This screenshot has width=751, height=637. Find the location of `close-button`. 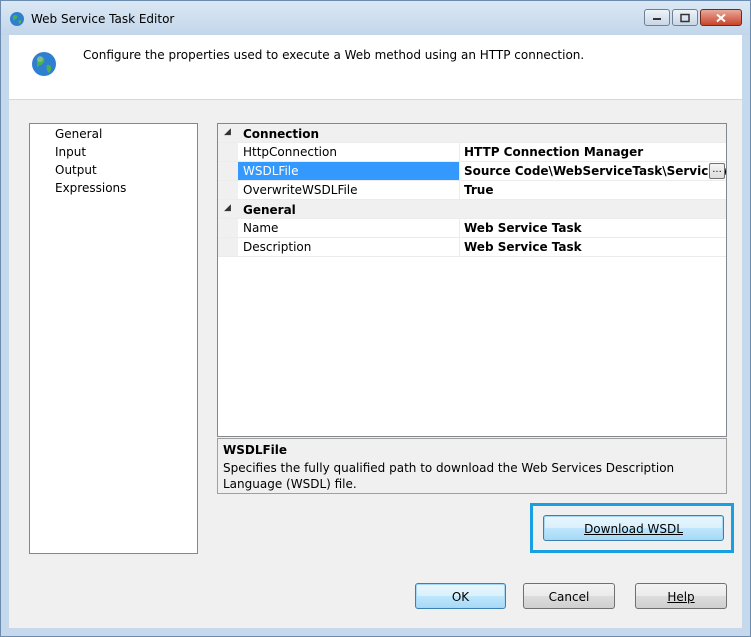

close-button is located at coordinates (721, 17).